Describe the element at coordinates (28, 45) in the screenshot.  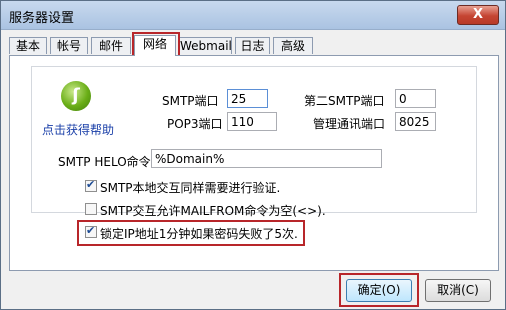
I see `tab-basic: 基本` at that location.